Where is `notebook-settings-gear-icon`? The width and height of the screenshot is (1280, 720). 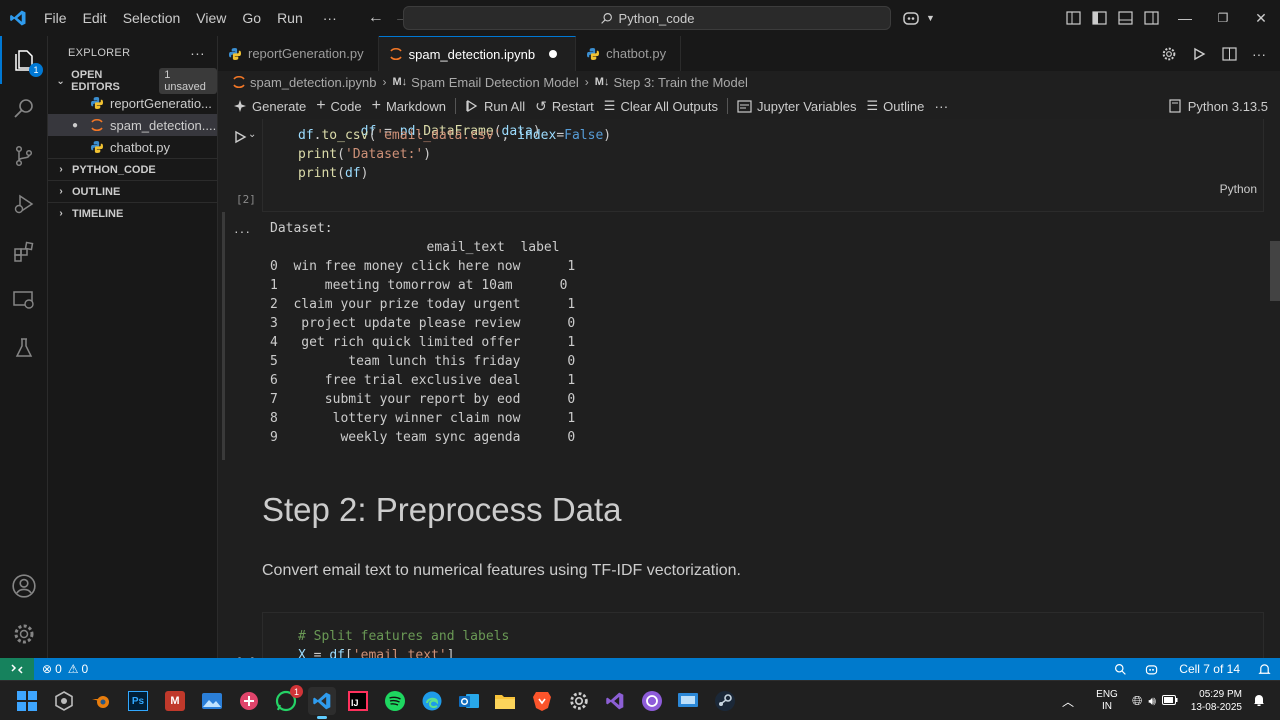
notebook-settings-gear-icon is located at coordinates (1169, 54).